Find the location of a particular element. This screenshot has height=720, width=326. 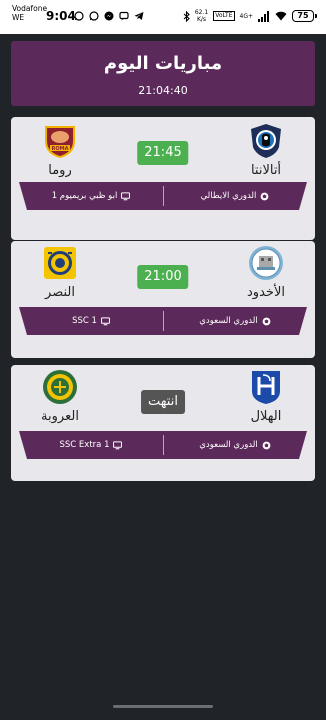

match-status-badge: 21:45 is located at coordinates (163, 153).